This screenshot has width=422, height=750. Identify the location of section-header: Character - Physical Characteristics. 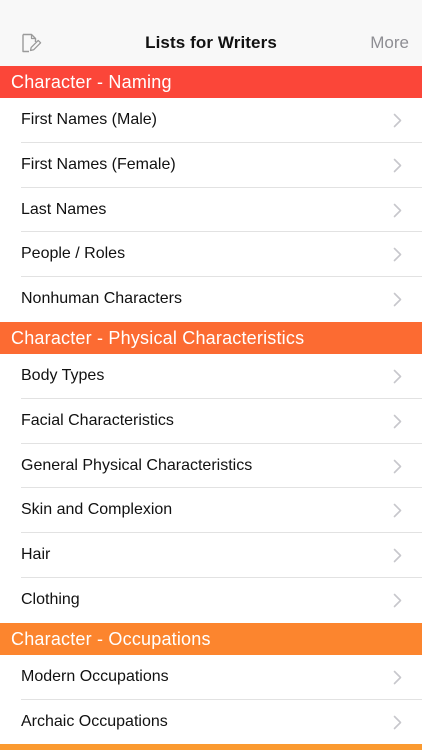
(211, 337).